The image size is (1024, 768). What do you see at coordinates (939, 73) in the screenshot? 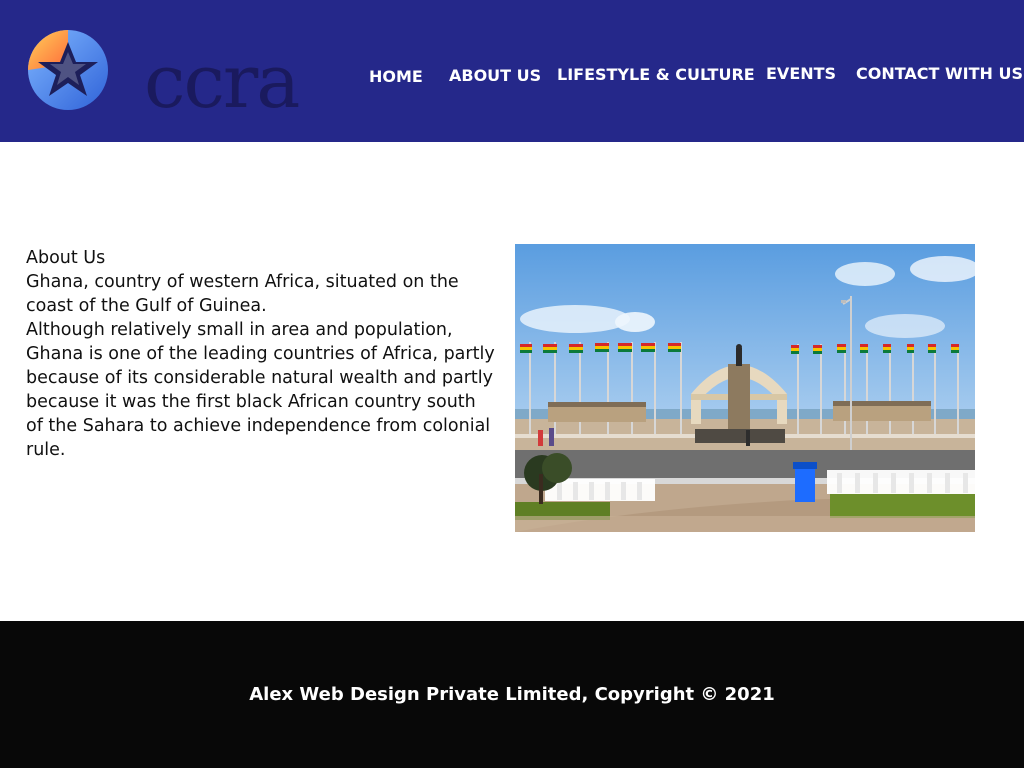
I see `nav-contact-with-us: CONTACT WITH US` at bounding box center [939, 73].